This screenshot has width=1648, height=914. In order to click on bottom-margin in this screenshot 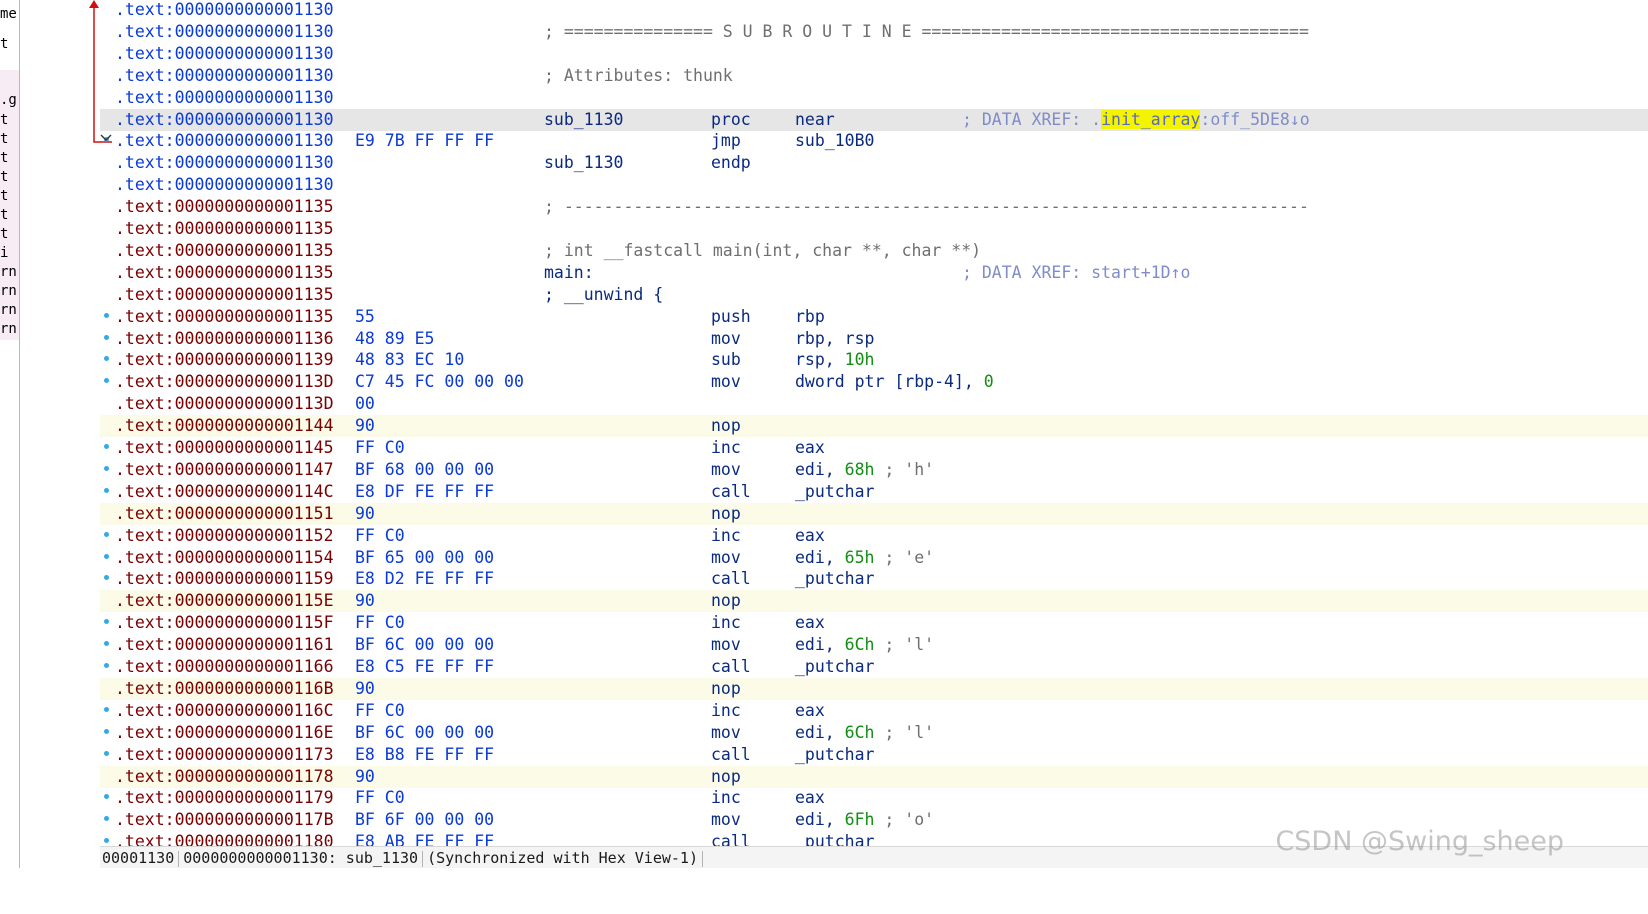, I will do `click(824, 891)`.